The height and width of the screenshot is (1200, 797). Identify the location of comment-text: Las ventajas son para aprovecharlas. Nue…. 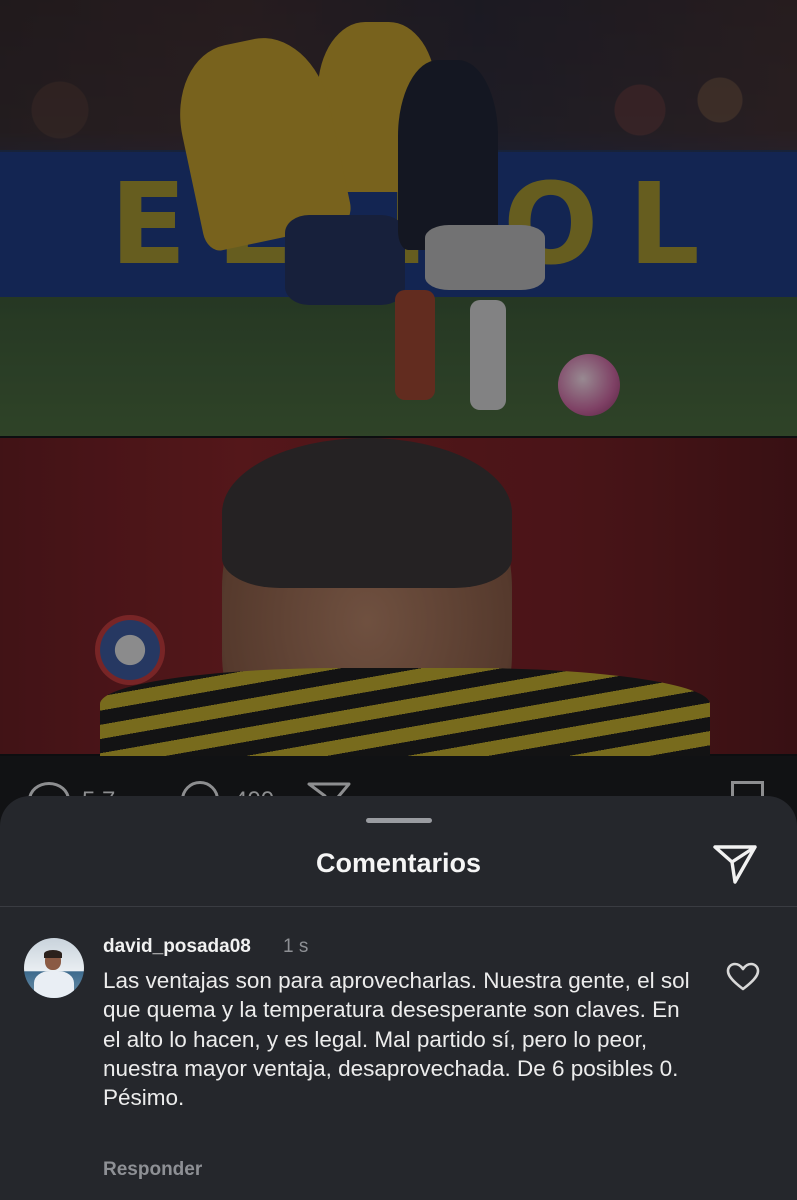
(396, 1039).